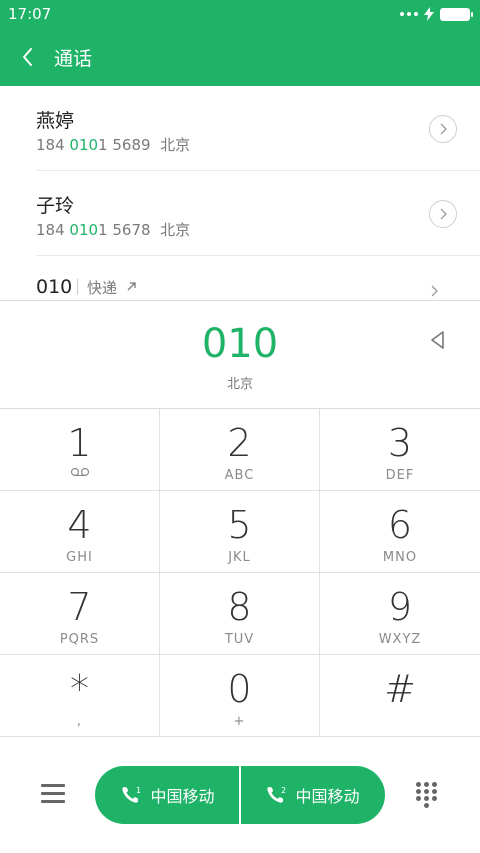 This screenshot has width=480, height=853. I want to click on charging-bolt-icon, so click(429, 14).